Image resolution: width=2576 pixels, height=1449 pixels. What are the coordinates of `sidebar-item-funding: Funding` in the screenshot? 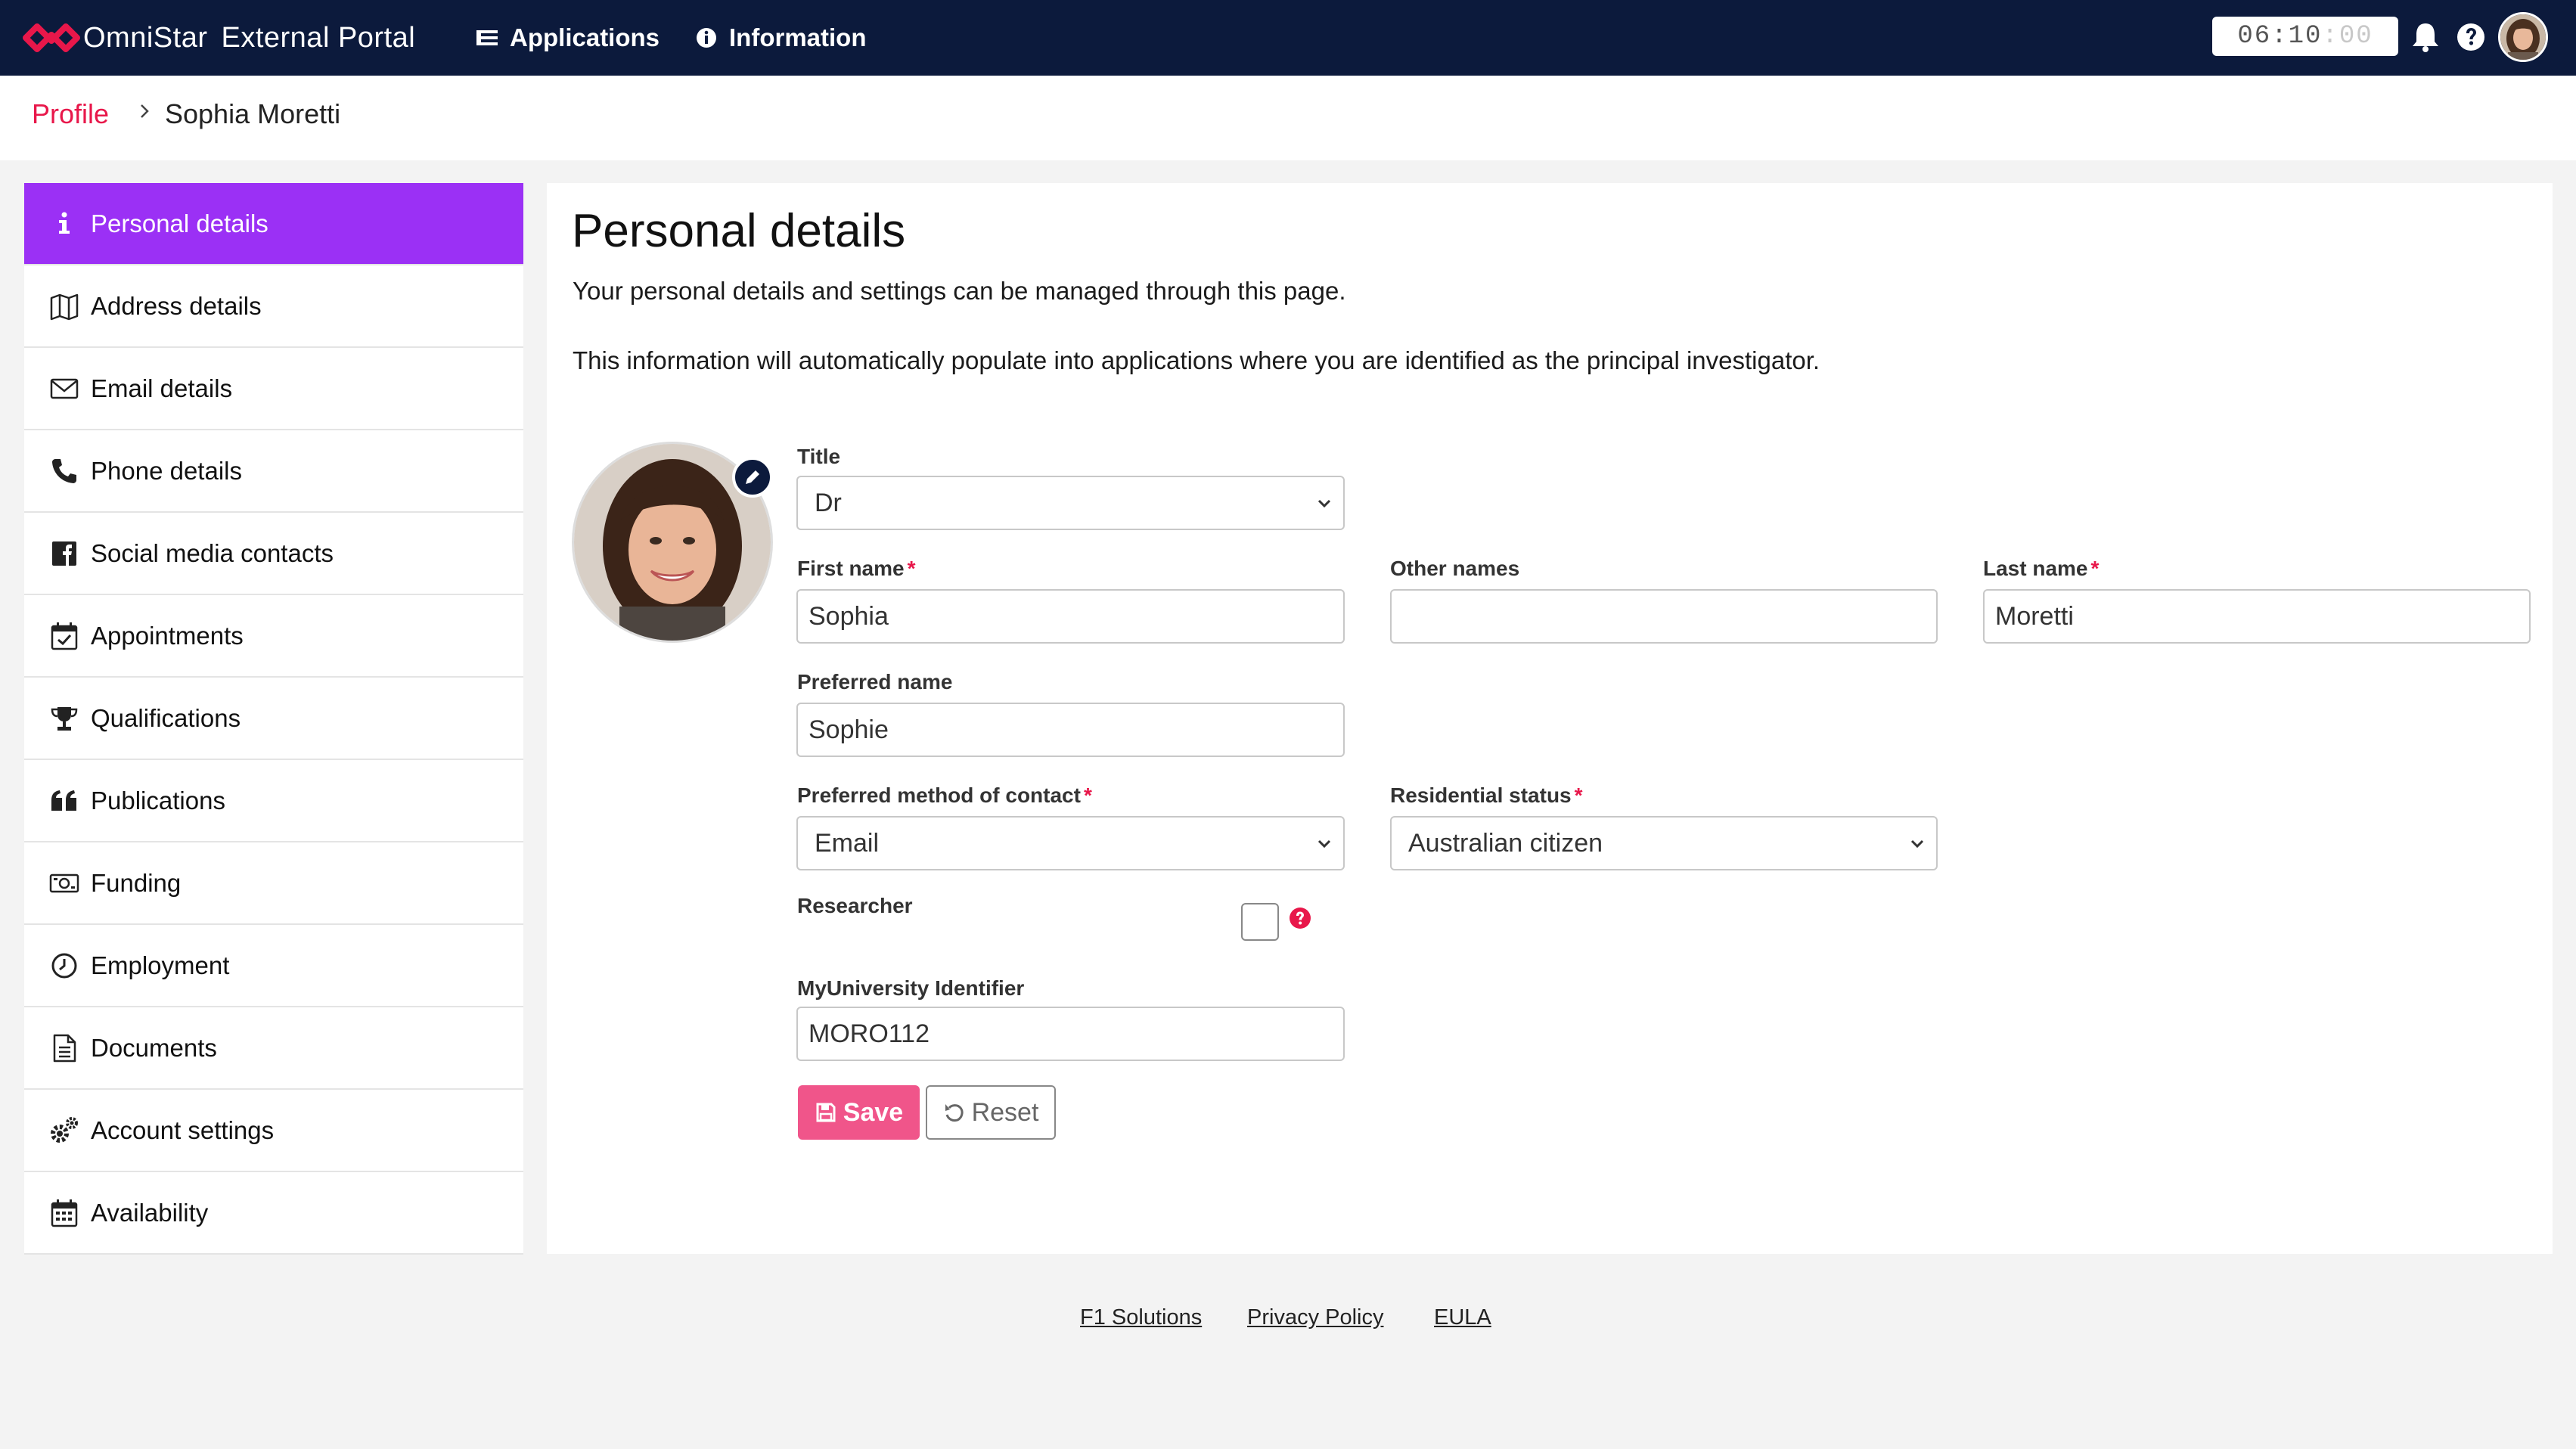 It's located at (273, 883).